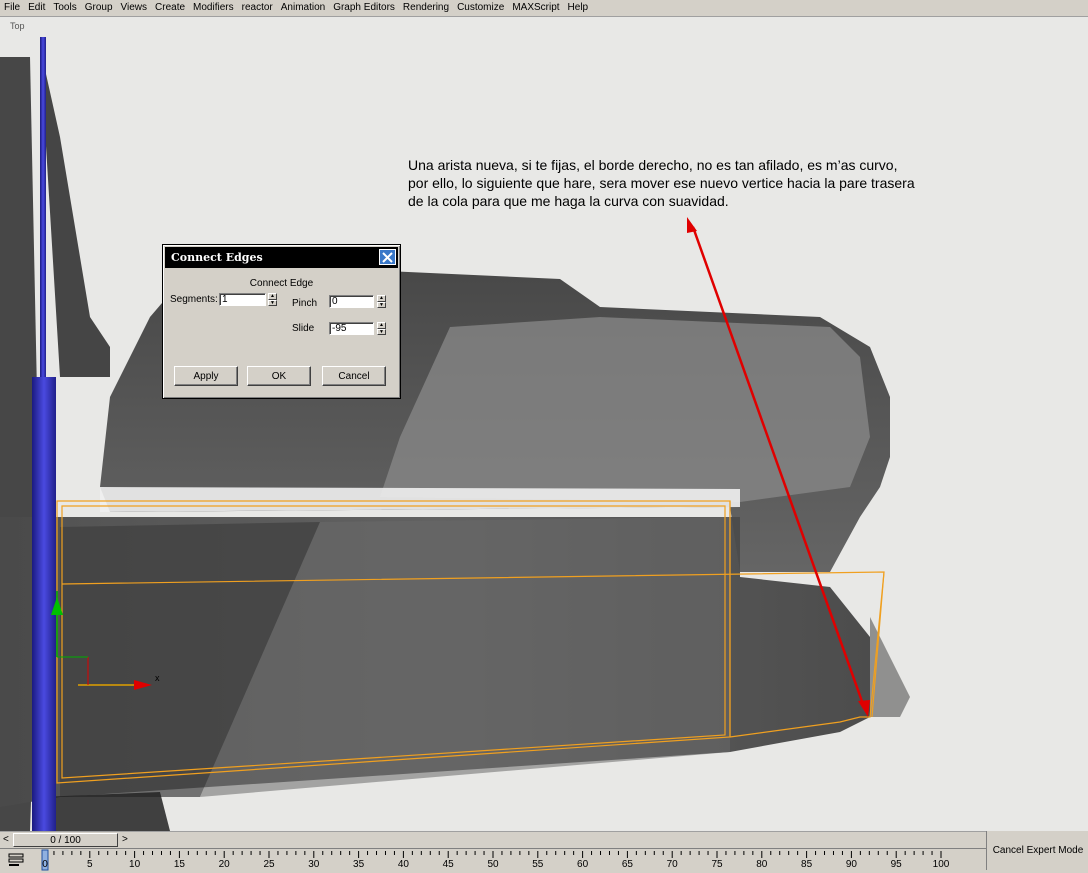  What do you see at coordinates (17, 26) in the screenshot?
I see `viewport-label: Top` at bounding box center [17, 26].